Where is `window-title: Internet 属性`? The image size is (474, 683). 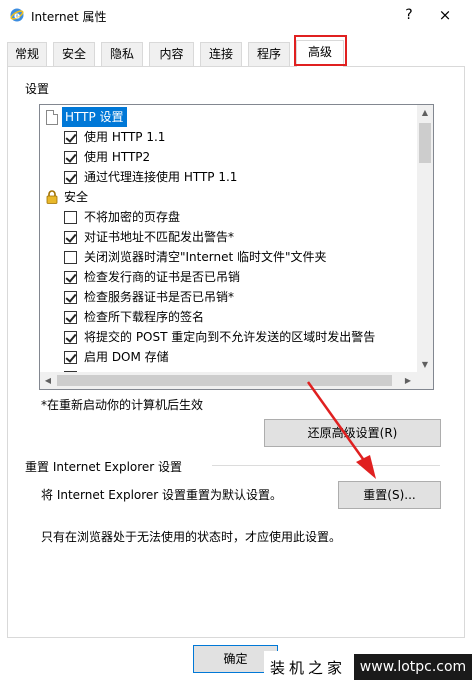
window-title: Internet 属性 is located at coordinates (69, 17).